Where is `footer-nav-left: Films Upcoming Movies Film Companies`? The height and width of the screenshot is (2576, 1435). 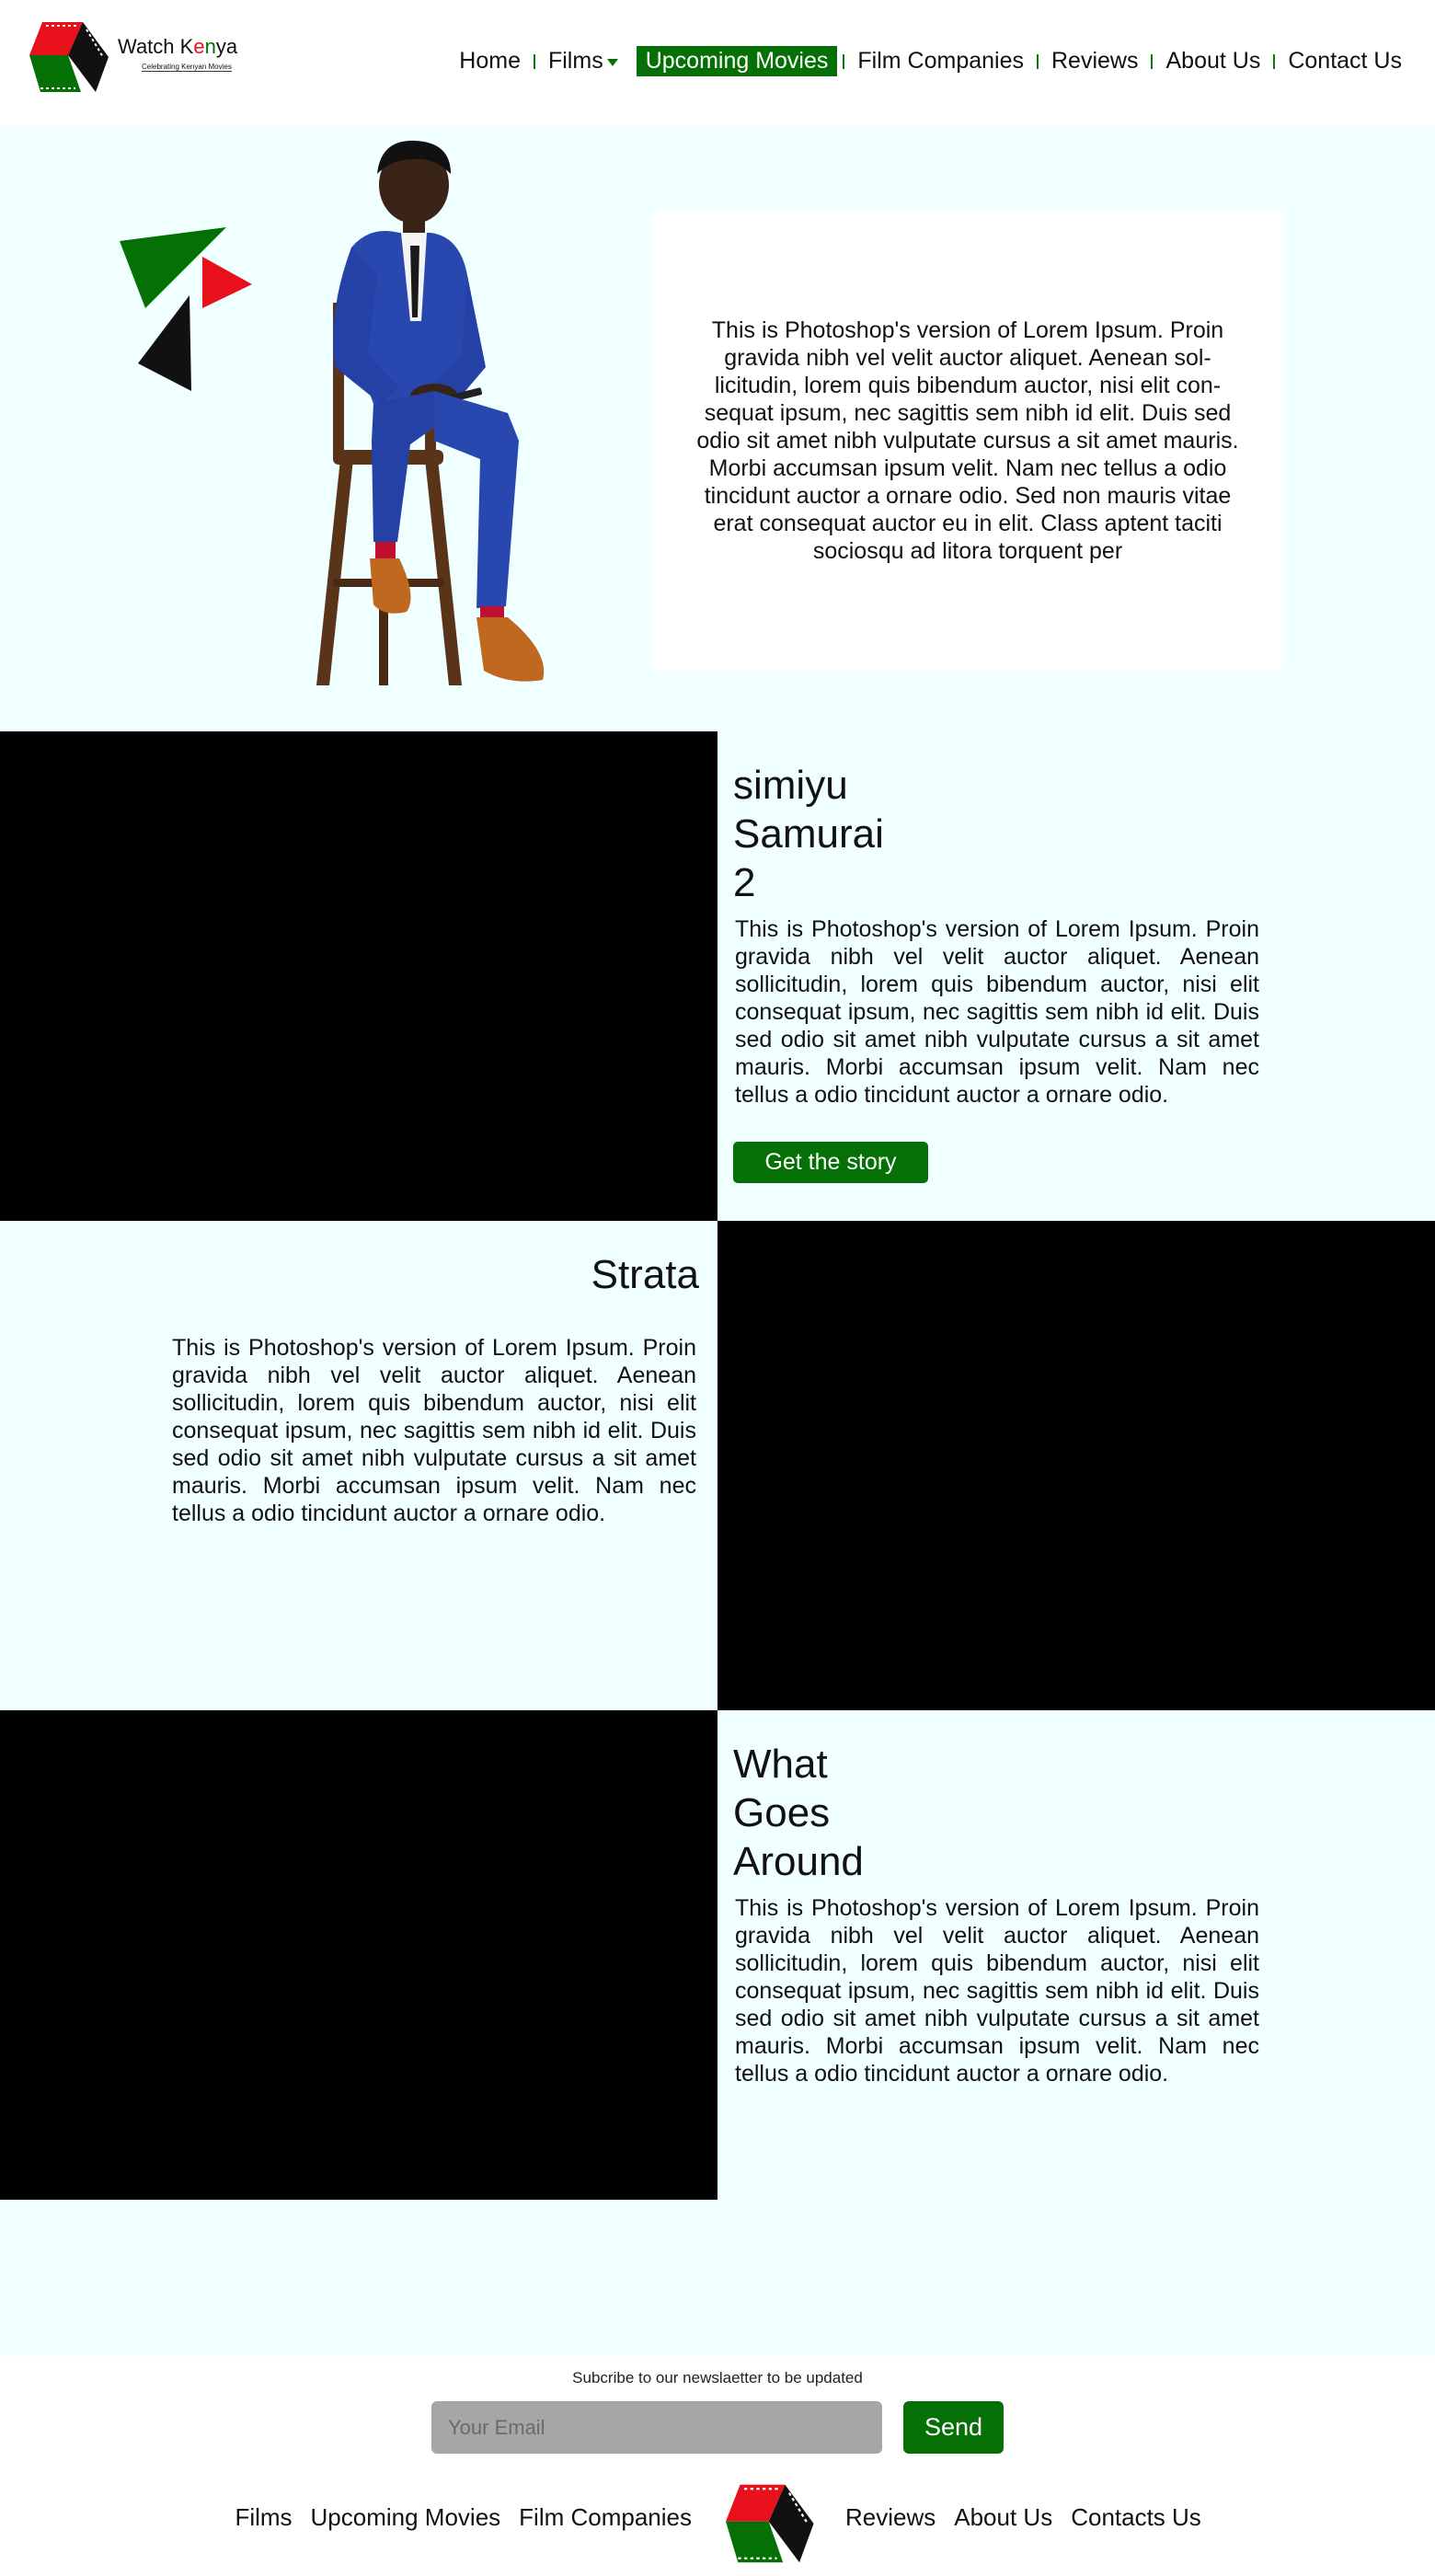
footer-nav-left: Films Upcoming Movies Film Companies is located at coordinates (463, 2517).